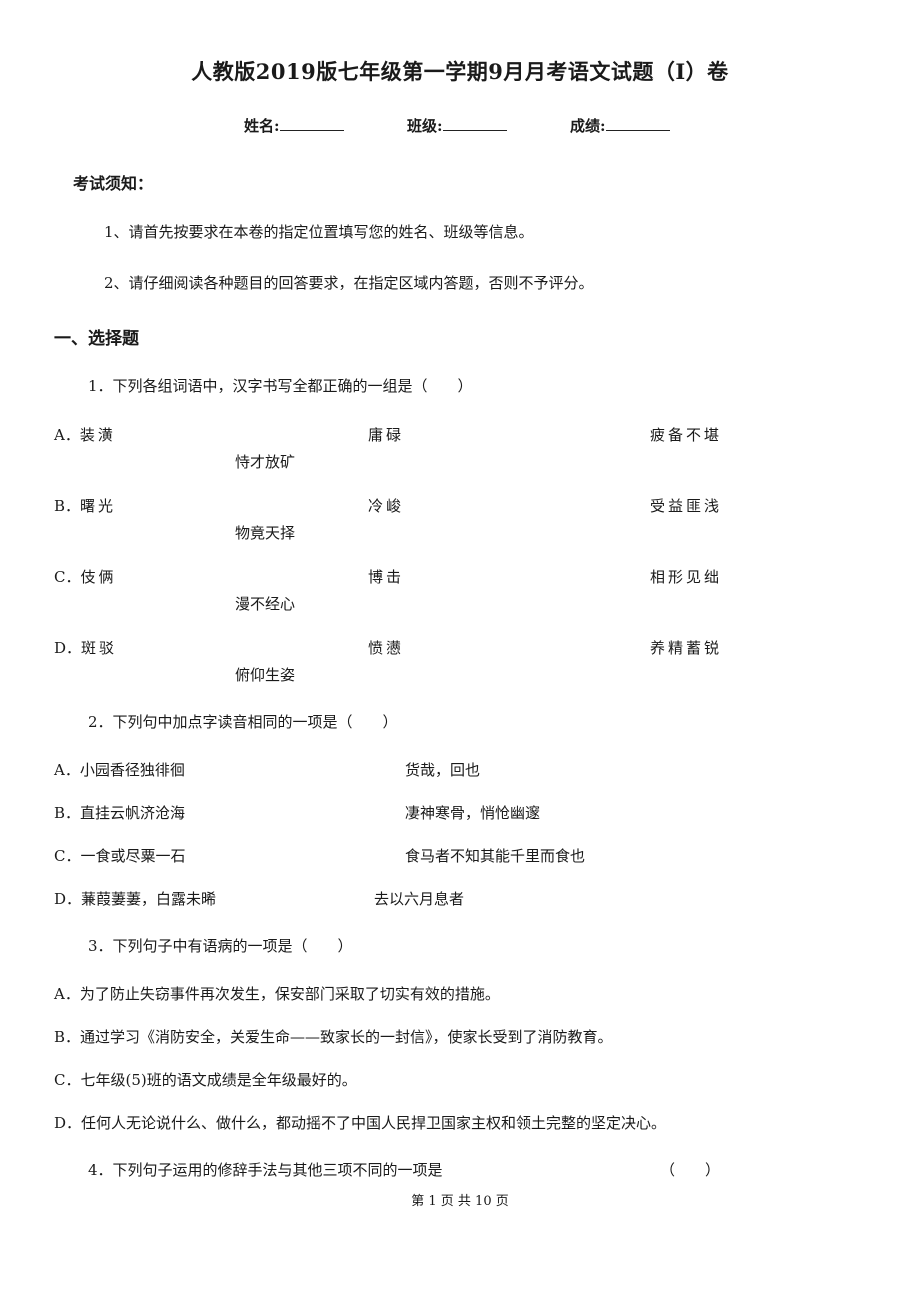 This screenshot has height=1302, width=920. What do you see at coordinates (99, 648) in the screenshot?
I see `option-word: 斑驳` at bounding box center [99, 648].